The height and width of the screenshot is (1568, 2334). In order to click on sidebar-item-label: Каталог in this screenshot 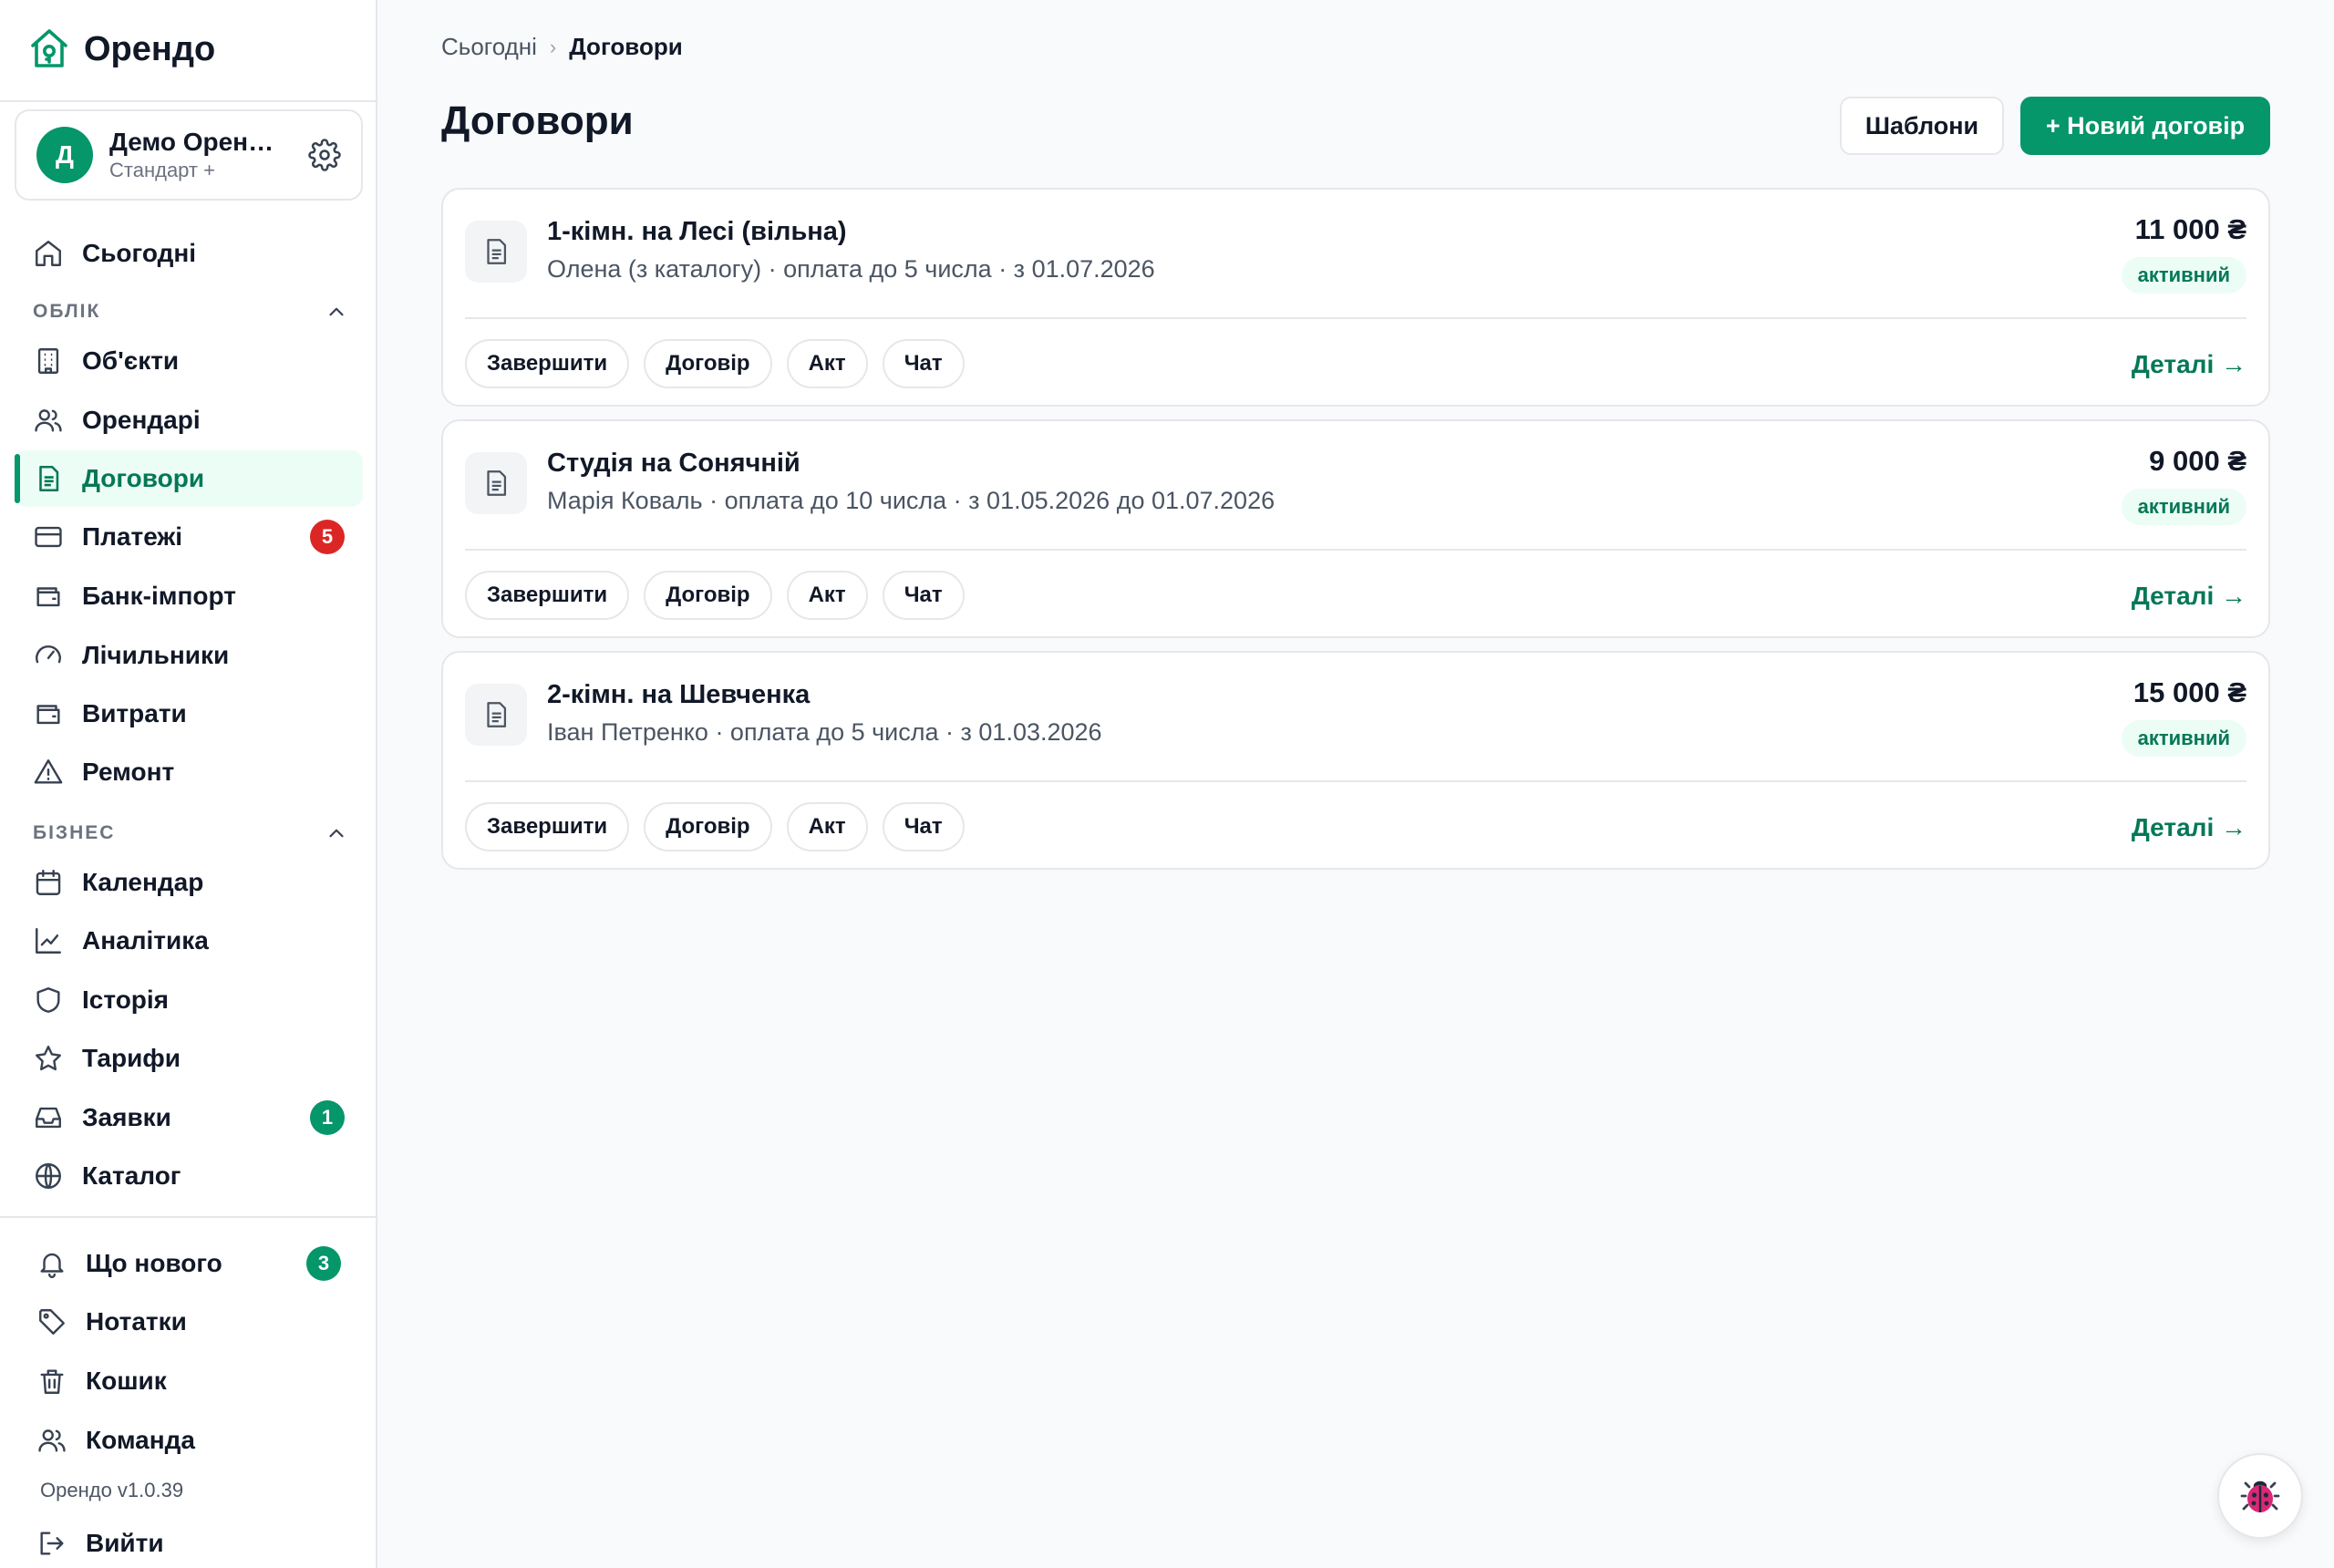, I will do `click(131, 1175)`.